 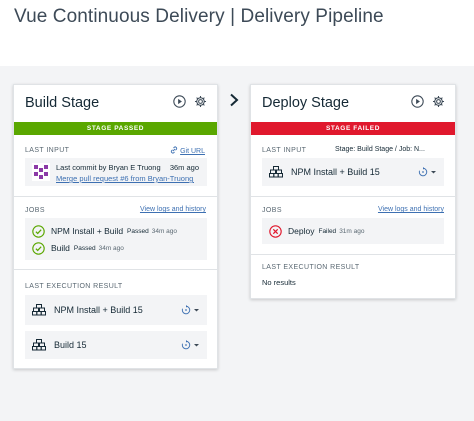 I want to click on deploy-stage-header: Deploy Stage, so click(x=353, y=102).